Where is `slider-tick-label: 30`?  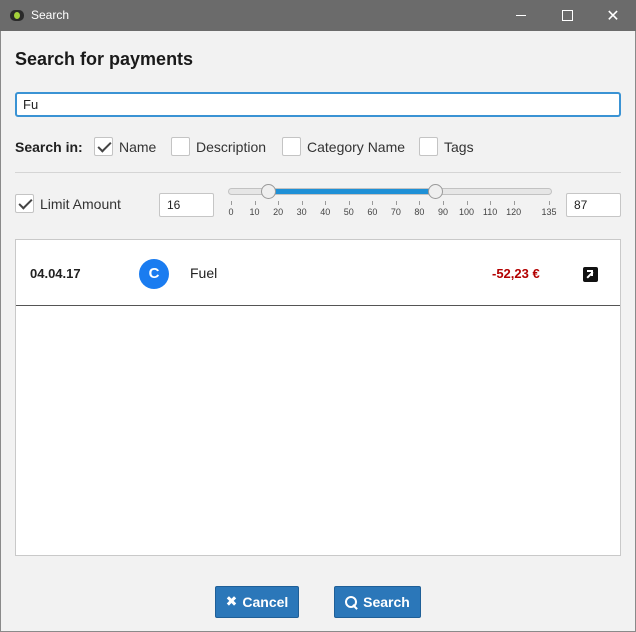 slider-tick-label: 30 is located at coordinates (301, 212).